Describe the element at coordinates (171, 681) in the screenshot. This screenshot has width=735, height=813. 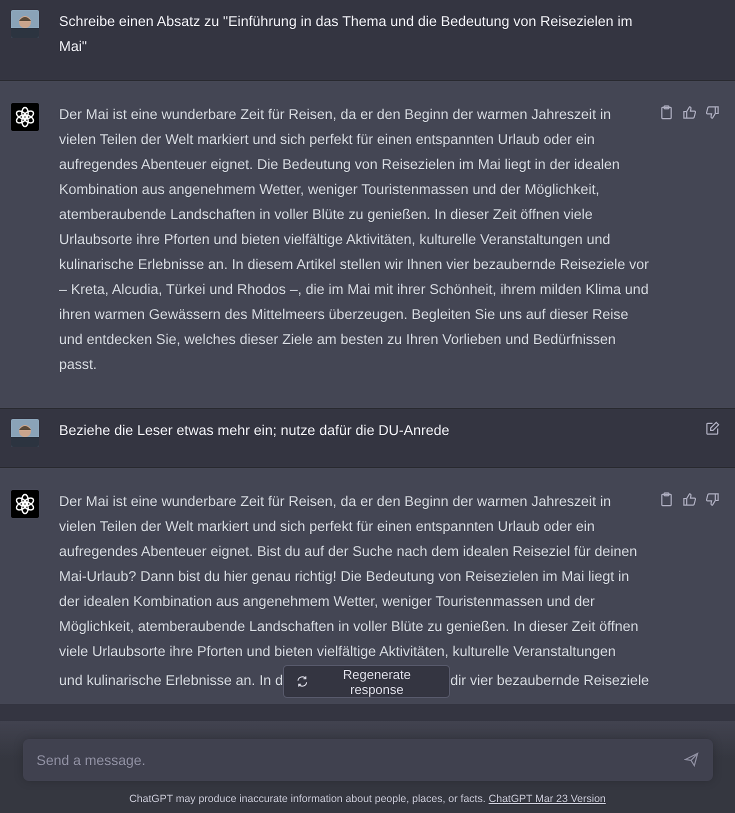
I see `assistant-message: und kulinarische Erlebnisse an. In d` at that location.